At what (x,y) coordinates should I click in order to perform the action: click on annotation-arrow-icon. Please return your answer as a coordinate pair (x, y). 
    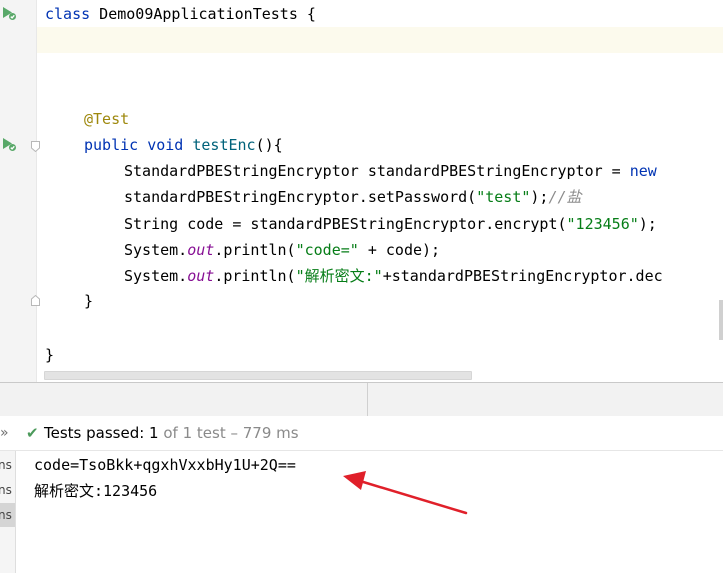
    Looking at the image, I should click on (405, 493).